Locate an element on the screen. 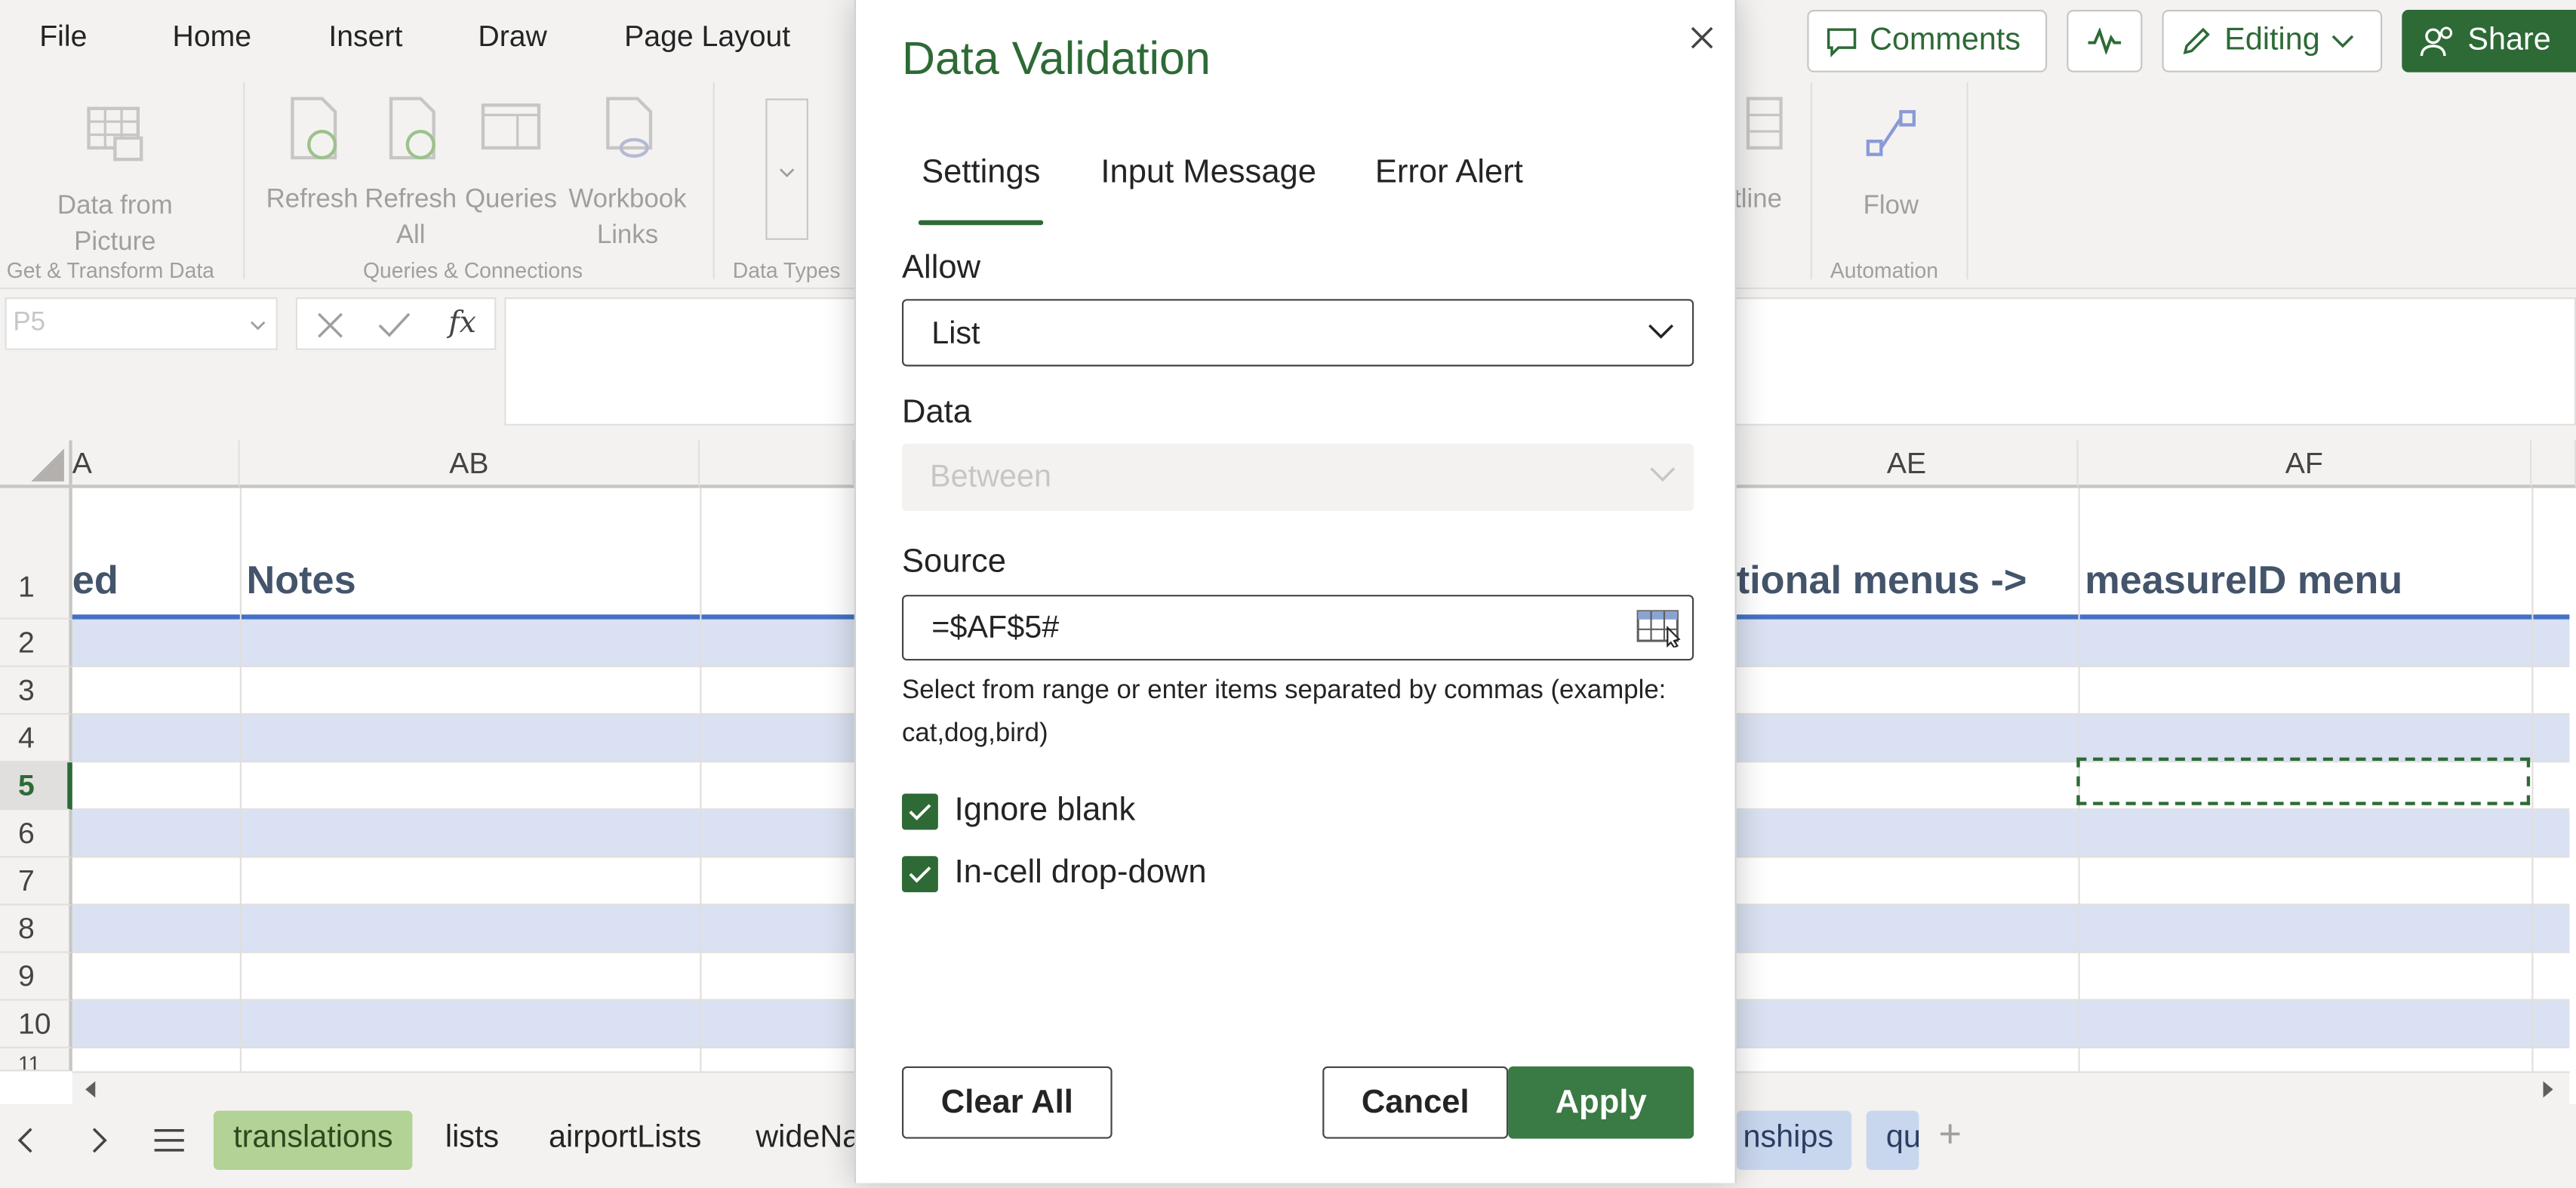  row-header-6: 6 is located at coordinates (36, 834).